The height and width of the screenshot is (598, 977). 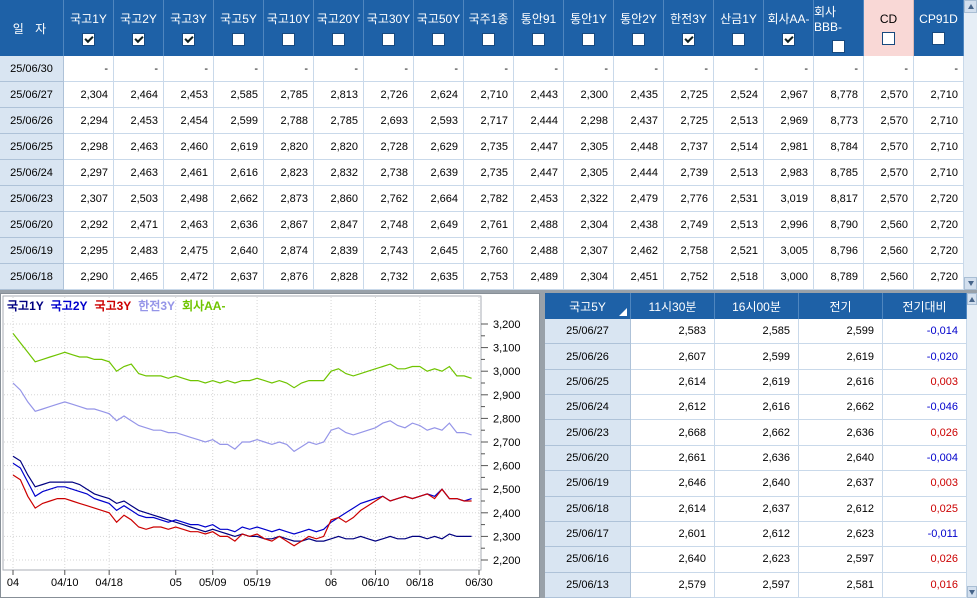 What do you see at coordinates (539, 225) in the screenshot?
I see `table-cell: 2,488` at bounding box center [539, 225].